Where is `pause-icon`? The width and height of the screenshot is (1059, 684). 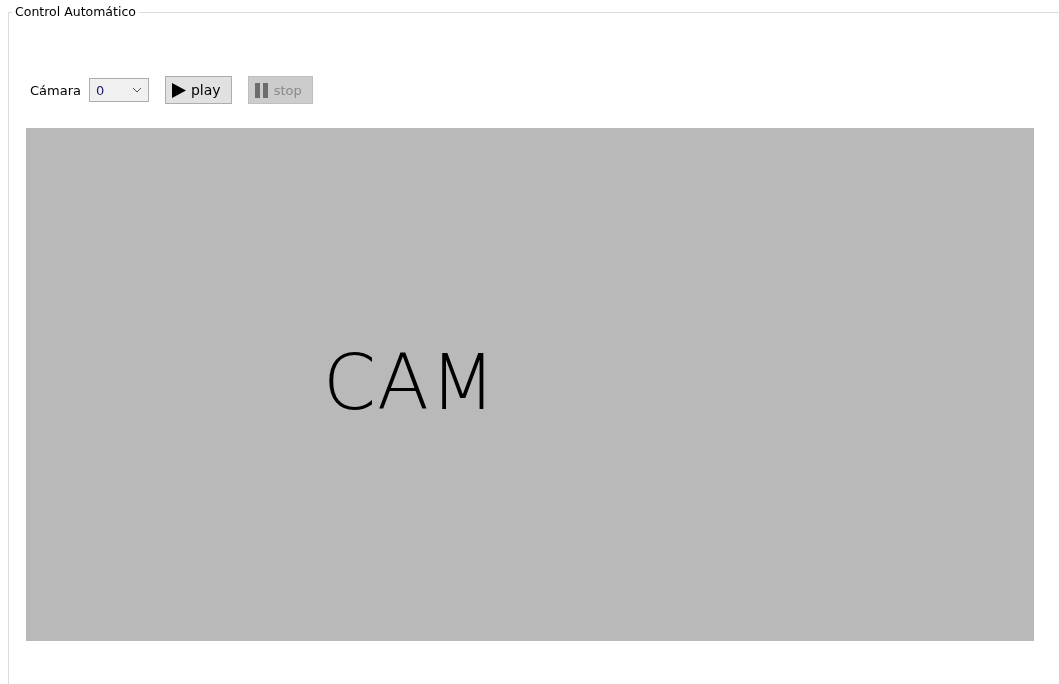
pause-icon is located at coordinates (261, 90).